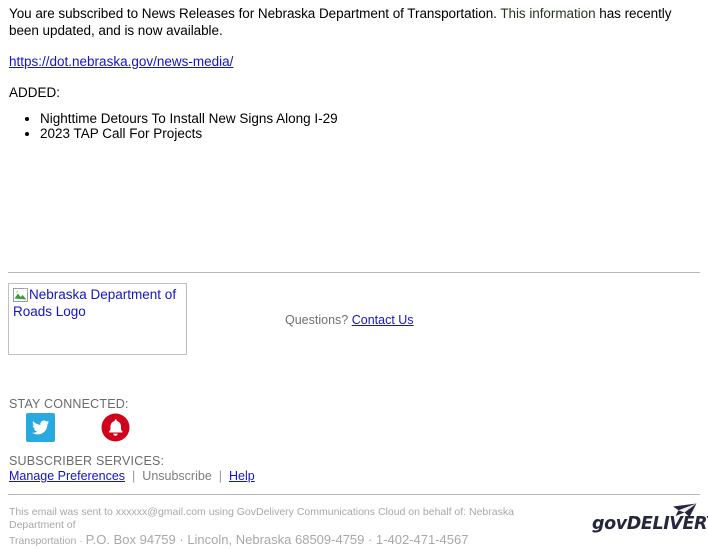 The width and height of the screenshot is (708, 549). Describe the element at coordinates (69, 404) in the screenshot. I see `stay-connected-label: STAY CONNECTED:` at that location.